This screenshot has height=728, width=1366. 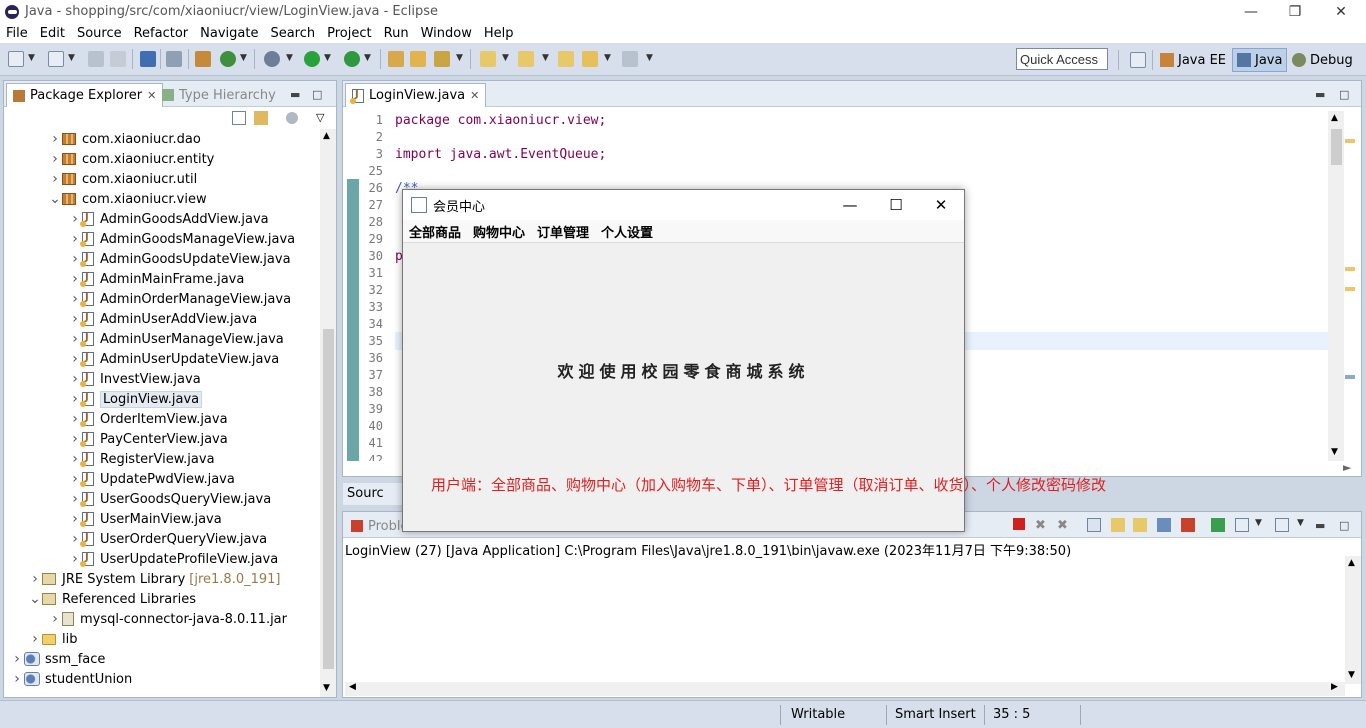 What do you see at coordinates (179, 299) in the screenshot?
I see `tree-item: ›AdminOrderManageView.java` at bounding box center [179, 299].